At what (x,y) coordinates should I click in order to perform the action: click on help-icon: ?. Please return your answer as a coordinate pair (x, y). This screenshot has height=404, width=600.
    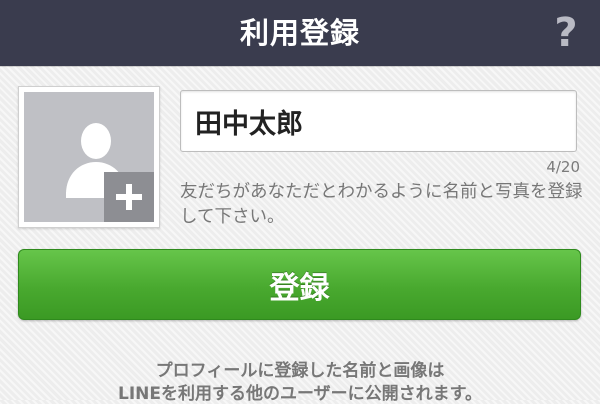
    Looking at the image, I should click on (566, 33).